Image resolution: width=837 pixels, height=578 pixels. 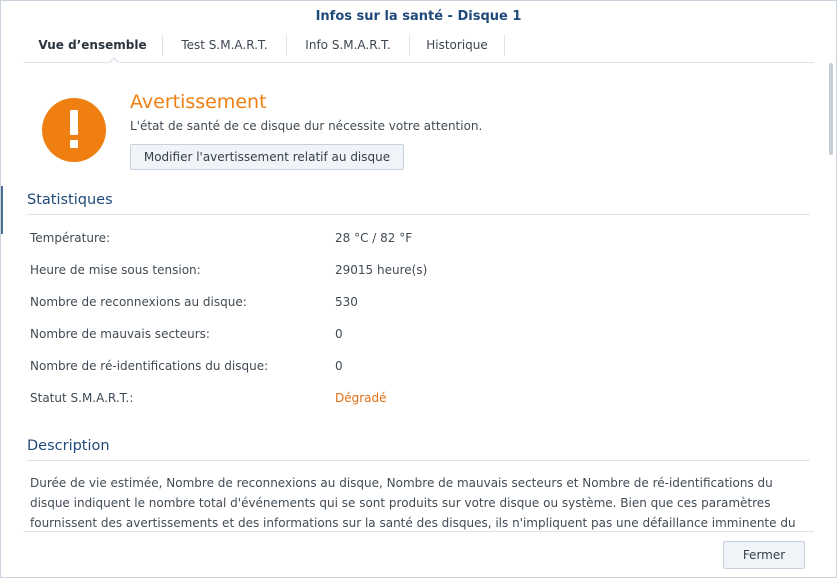 What do you see at coordinates (74, 122) in the screenshot?
I see `exclamation-bar` at bounding box center [74, 122].